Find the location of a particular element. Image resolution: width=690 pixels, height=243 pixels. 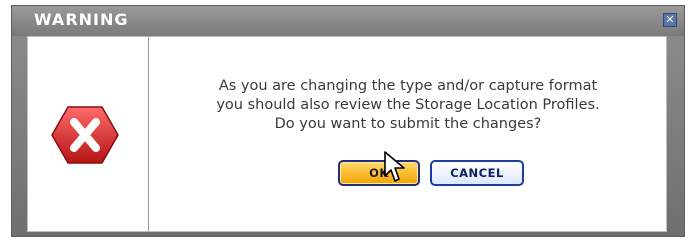

close-icon: ✕ is located at coordinates (670, 20).